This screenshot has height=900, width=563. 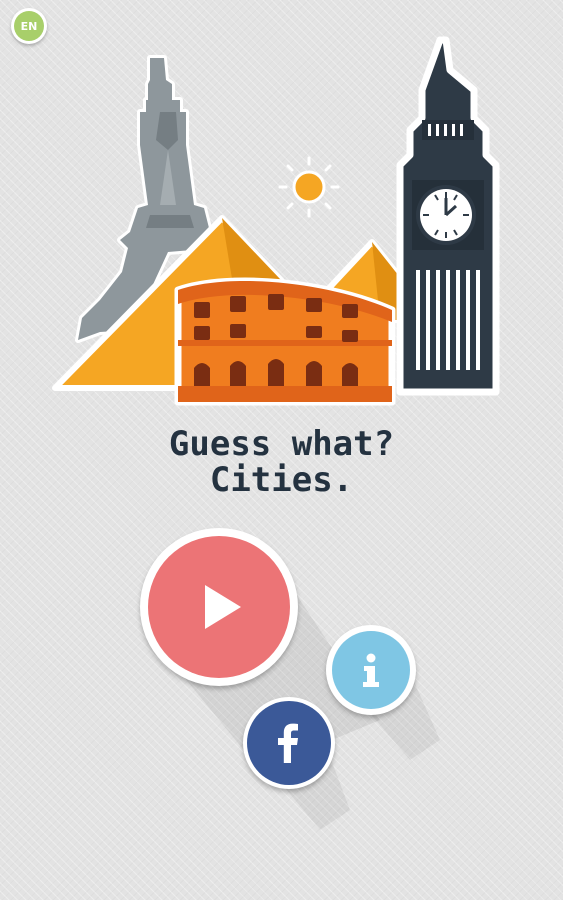 What do you see at coordinates (285, 341) in the screenshot?
I see `colosseum-icon` at bounding box center [285, 341].